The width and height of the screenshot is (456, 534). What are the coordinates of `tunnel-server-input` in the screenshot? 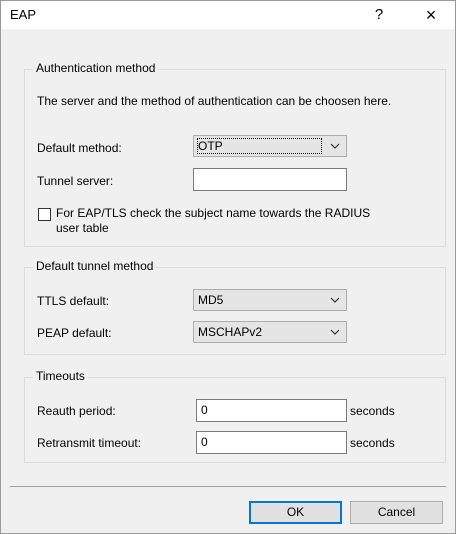 It's located at (270, 179).